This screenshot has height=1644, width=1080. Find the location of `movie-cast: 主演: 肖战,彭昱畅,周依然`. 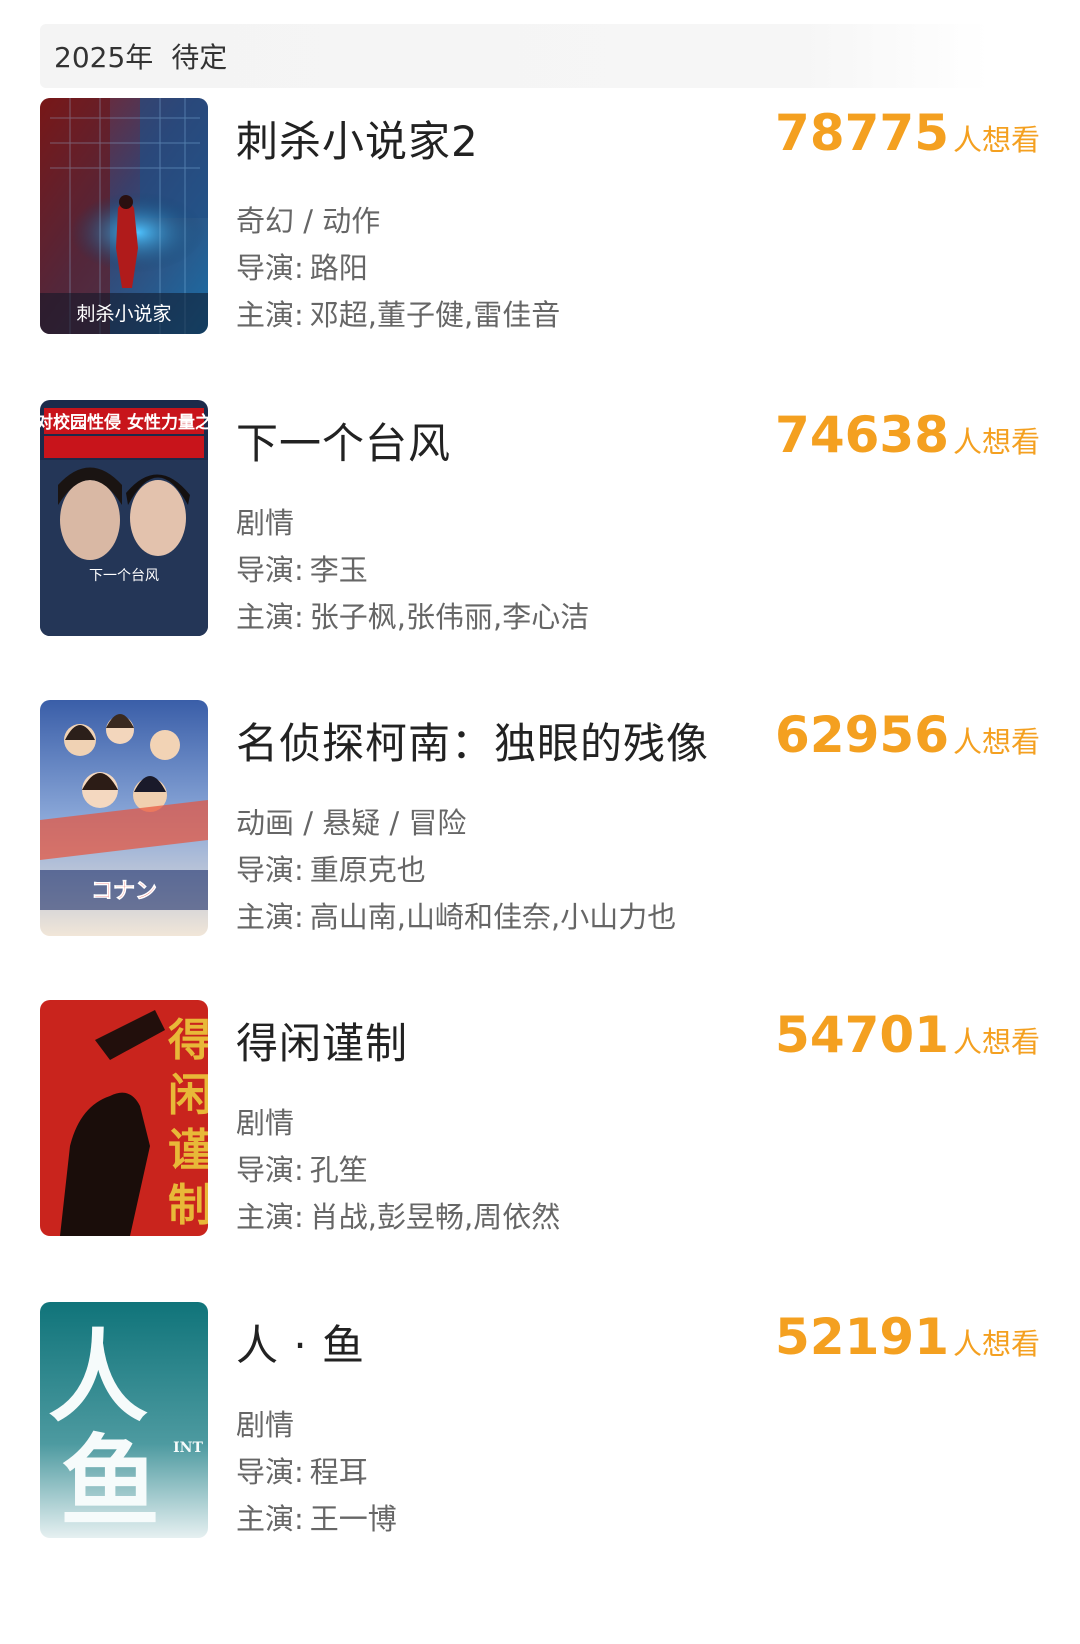

movie-cast: 主演: 肖战,彭昱畅,周依然 is located at coordinates (398, 1215).